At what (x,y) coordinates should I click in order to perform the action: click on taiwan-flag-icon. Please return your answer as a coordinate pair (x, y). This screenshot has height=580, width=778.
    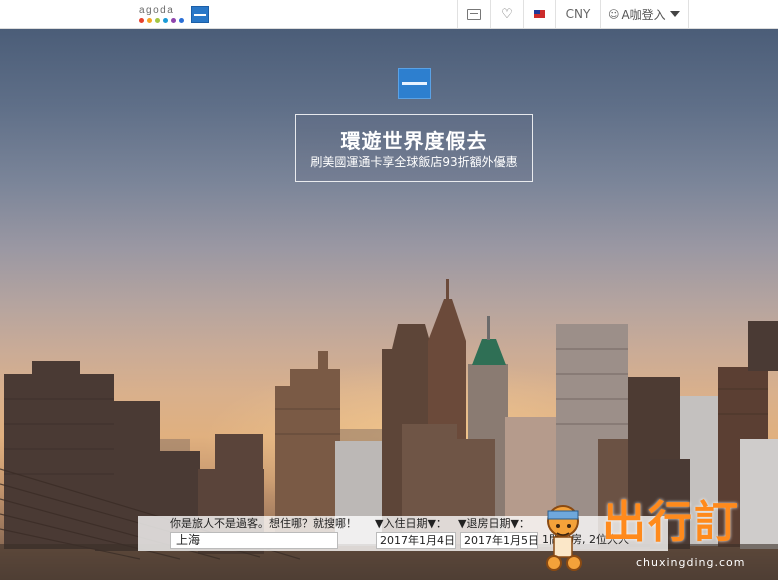
    Looking at the image, I should click on (539, 14).